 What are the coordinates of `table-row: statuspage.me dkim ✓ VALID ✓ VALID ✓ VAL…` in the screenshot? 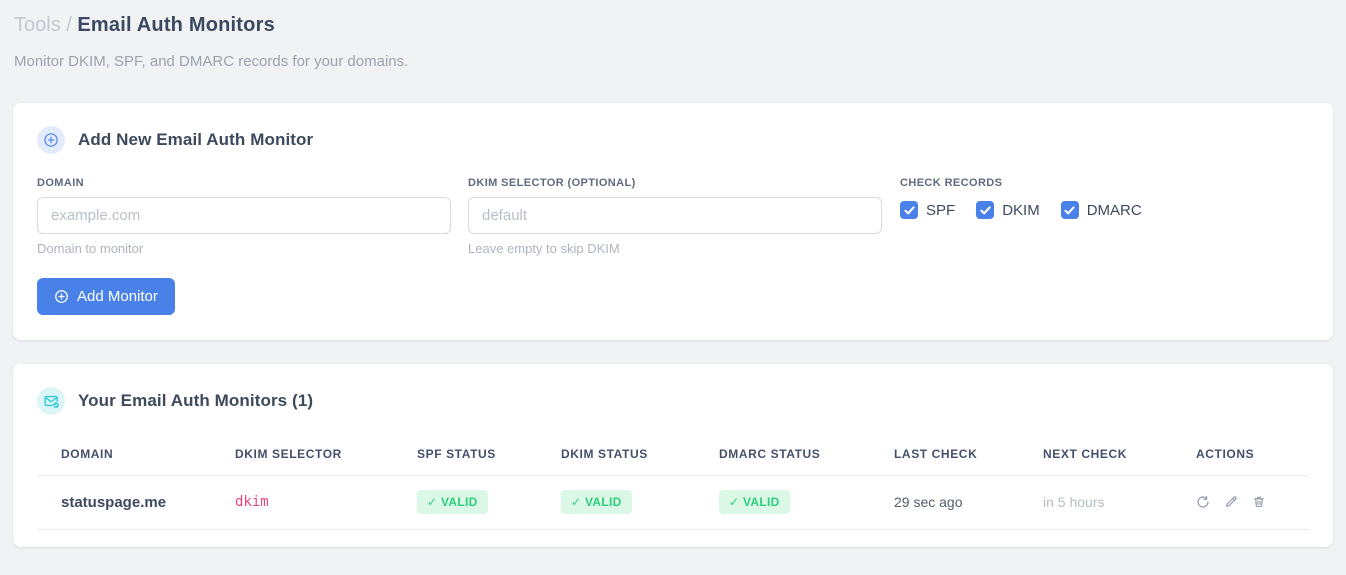 It's located at (673, 502).